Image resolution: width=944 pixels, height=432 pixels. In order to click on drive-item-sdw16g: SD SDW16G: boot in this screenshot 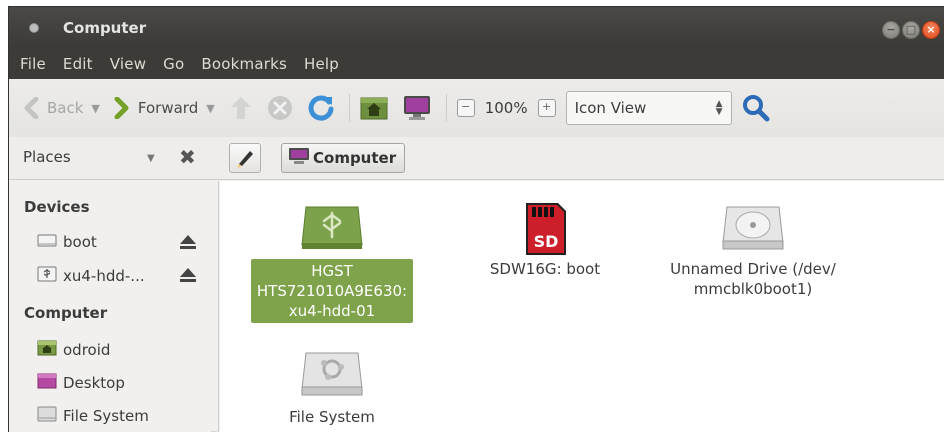, I will do `click(545, 240)`.